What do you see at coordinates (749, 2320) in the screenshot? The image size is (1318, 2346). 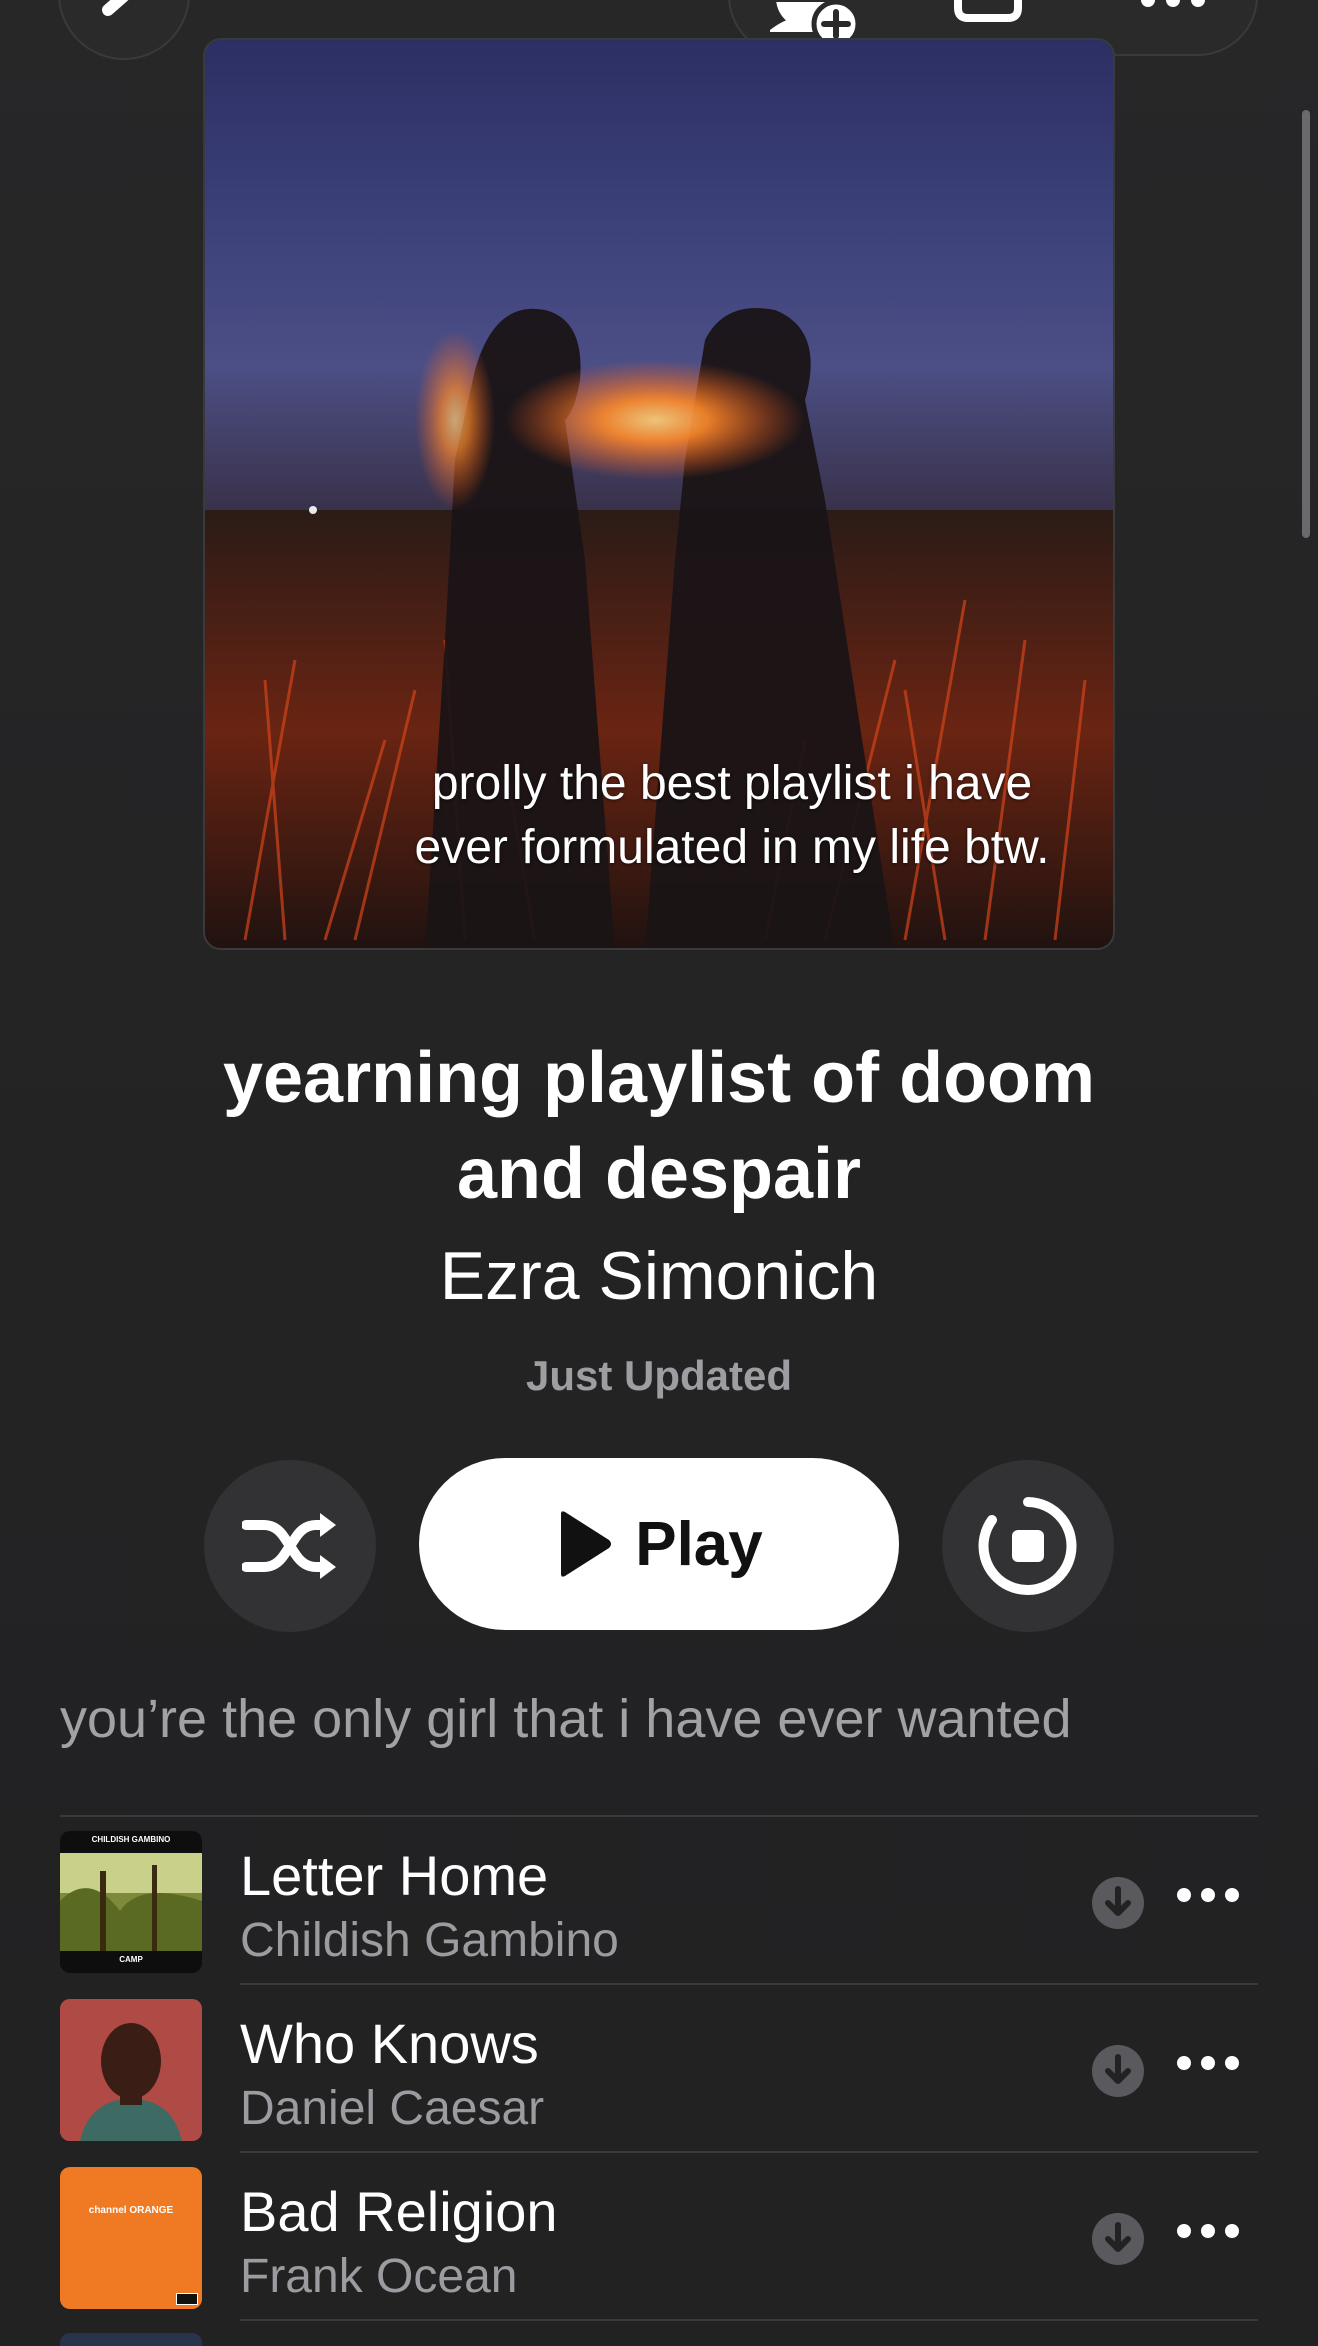 I see `track-divider` at bounding box center [749, 2320].